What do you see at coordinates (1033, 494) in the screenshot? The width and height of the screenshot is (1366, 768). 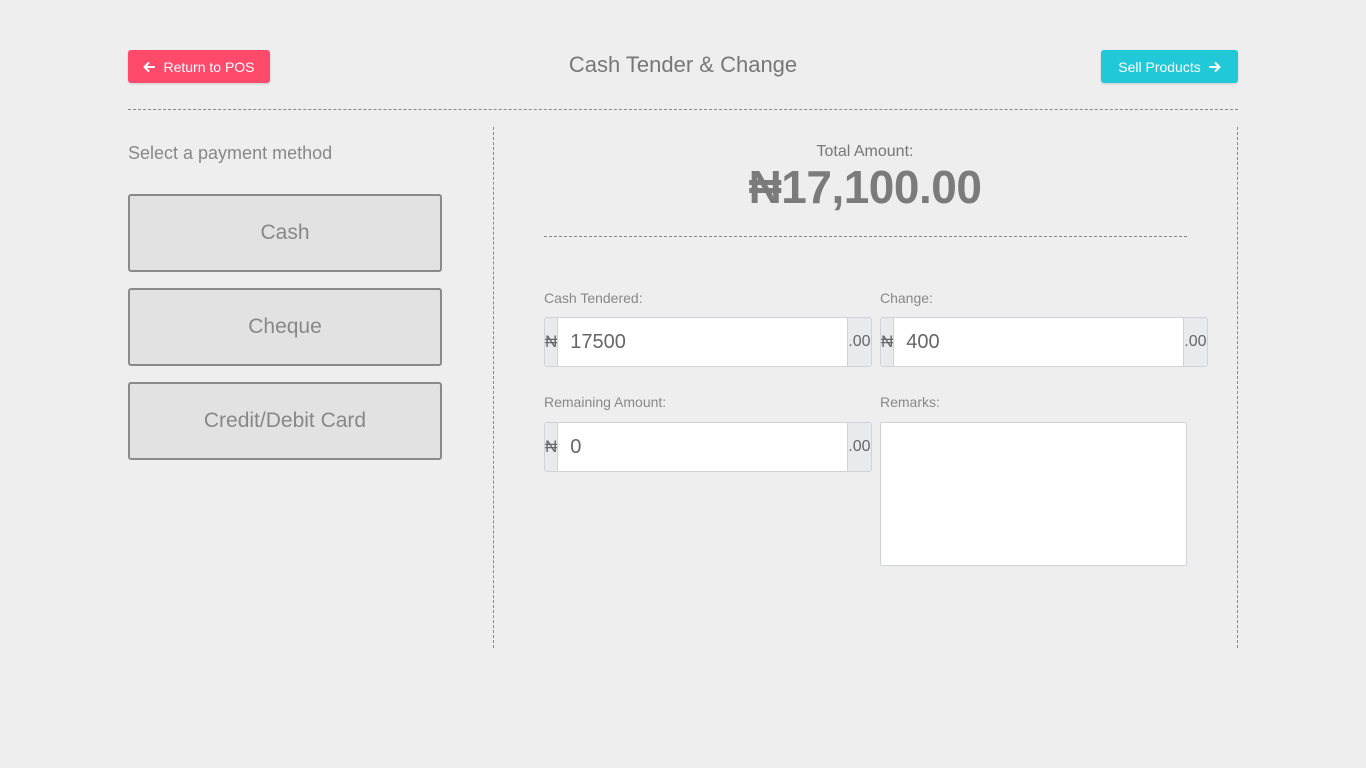 I see `remarks-textarea` at bounding box center [1033, 494].